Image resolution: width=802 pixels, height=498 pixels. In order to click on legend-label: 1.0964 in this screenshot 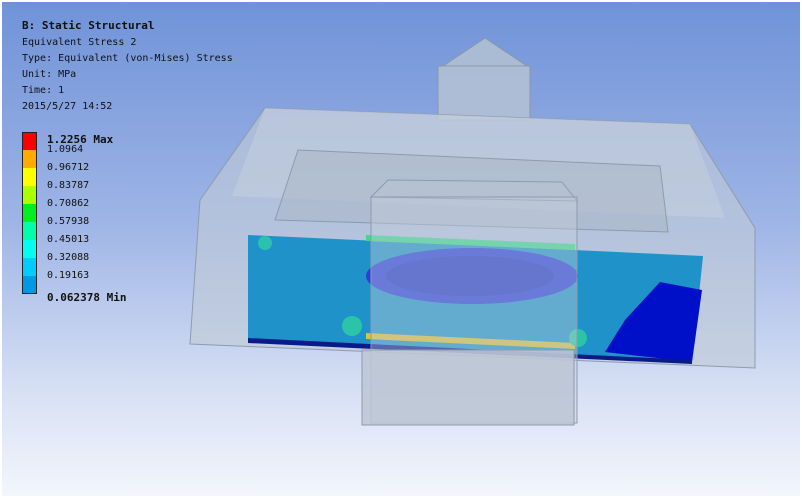, I will do `click(65, 149)`.